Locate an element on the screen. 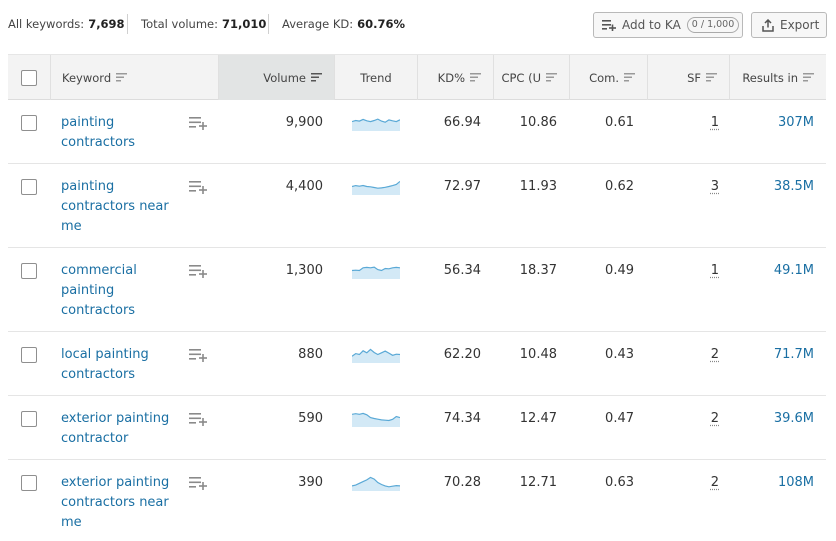  column-header-sf: SF is located at coordinates (688, 77).